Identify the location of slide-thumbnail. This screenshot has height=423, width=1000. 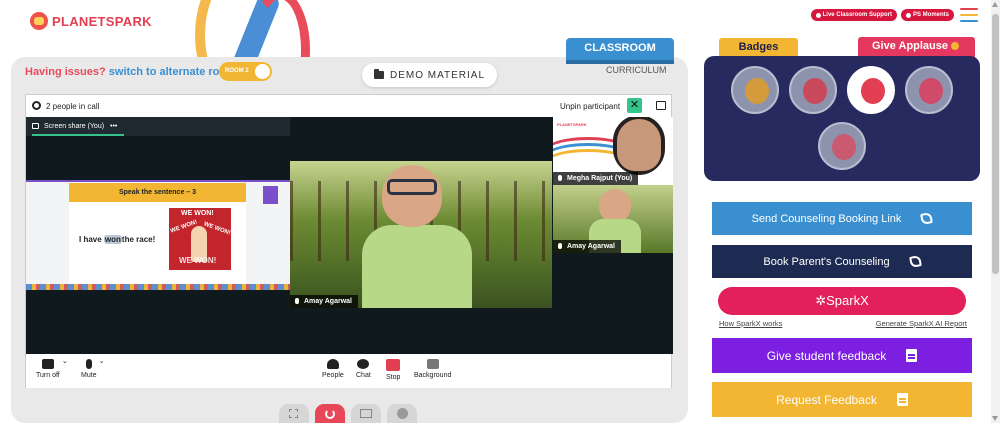
(270, 195).